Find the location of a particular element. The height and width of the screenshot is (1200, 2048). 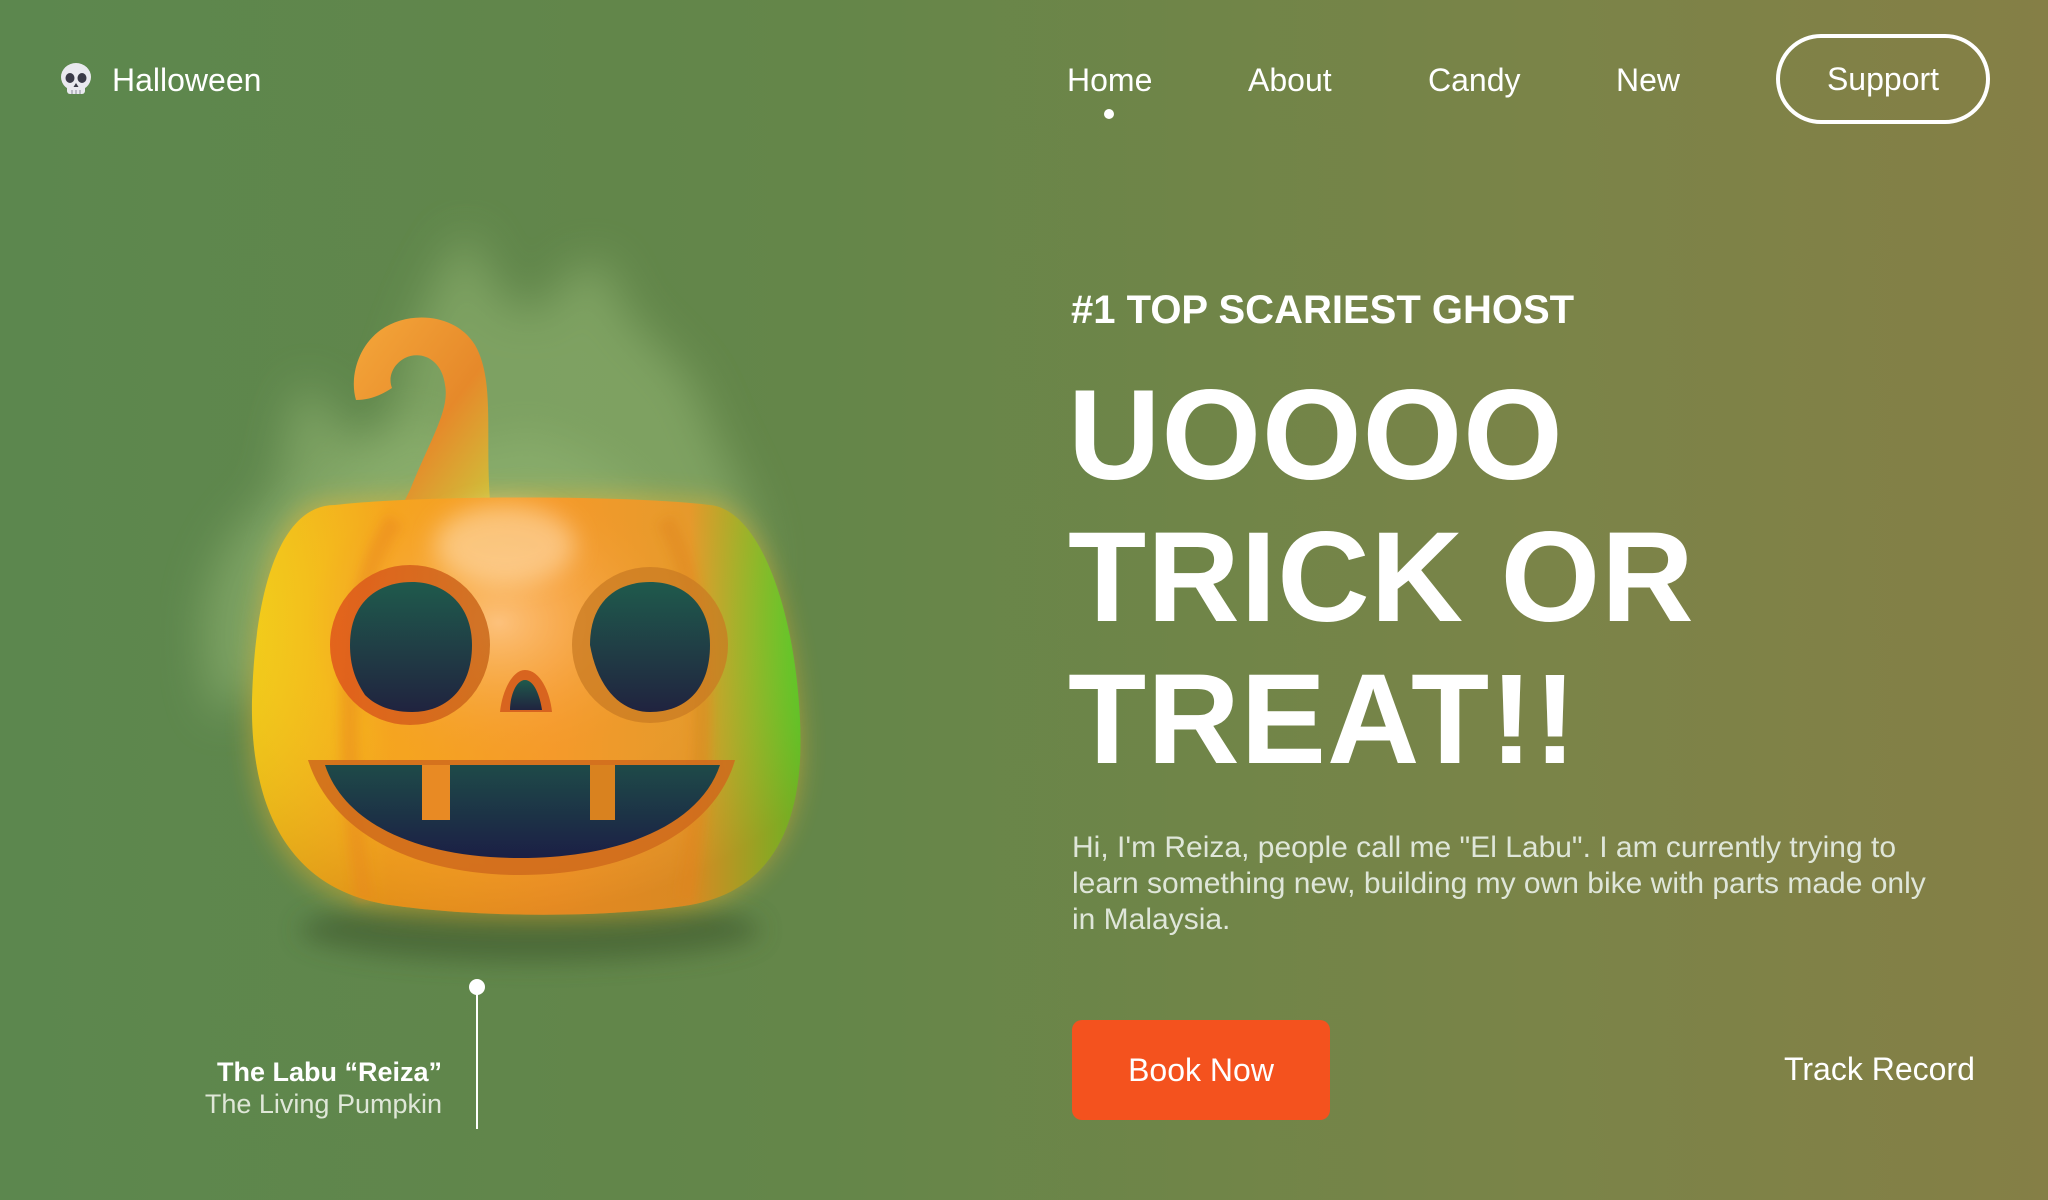

track-record-link: Track Record is located at coordinates (1879, 1069).